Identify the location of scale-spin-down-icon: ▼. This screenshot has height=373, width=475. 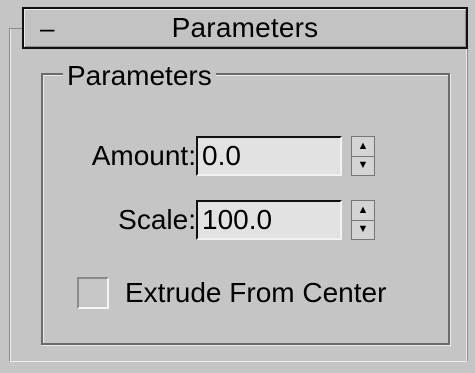
(363, 230).